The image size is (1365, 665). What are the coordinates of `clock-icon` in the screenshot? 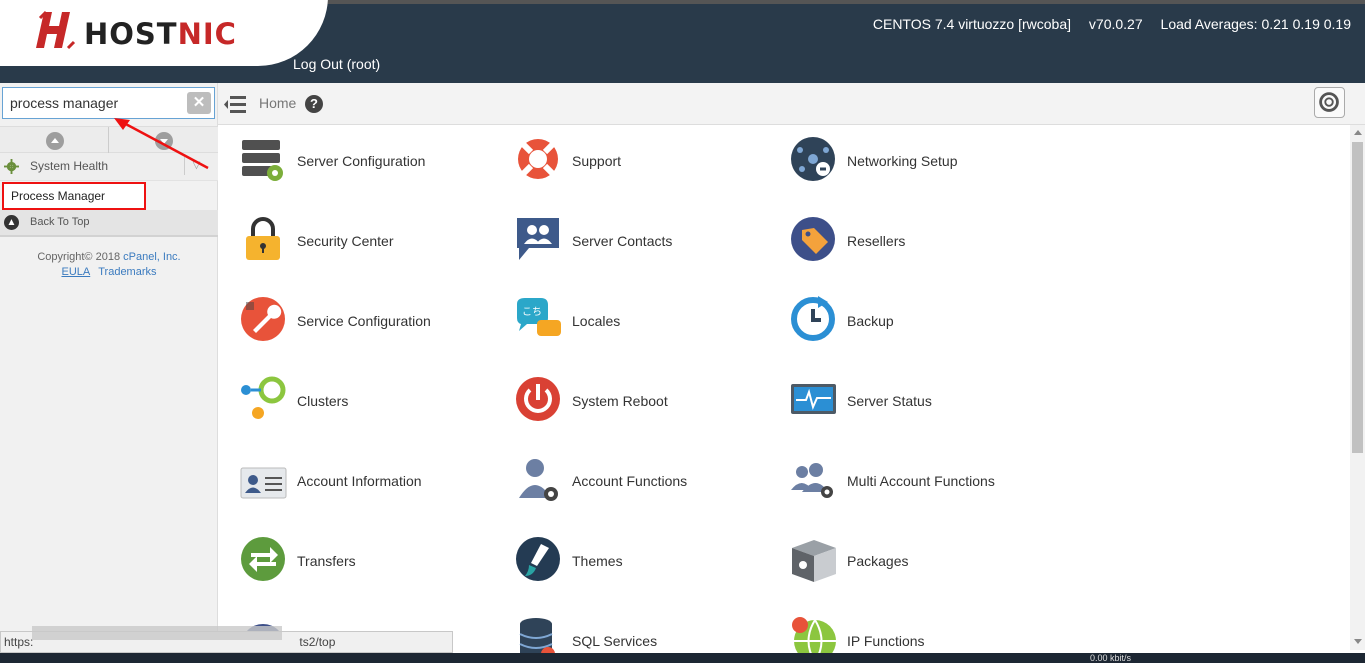 It's located at (813, 318).